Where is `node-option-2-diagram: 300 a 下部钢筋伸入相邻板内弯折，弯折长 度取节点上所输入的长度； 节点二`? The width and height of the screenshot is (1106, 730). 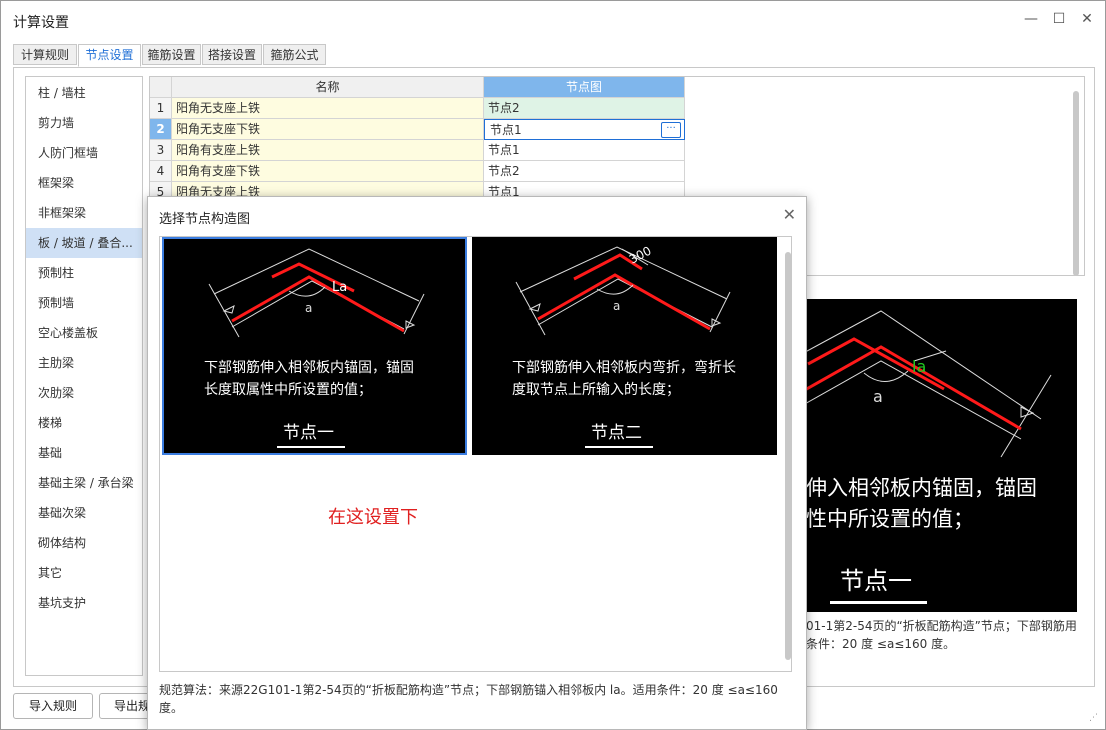
node-option-2-diagram: 300 a 下部钢筋伸入相邻板内弯折，弯折长 度取节点上所输入的长度； 节点二 is located at coordinates (624, 346).